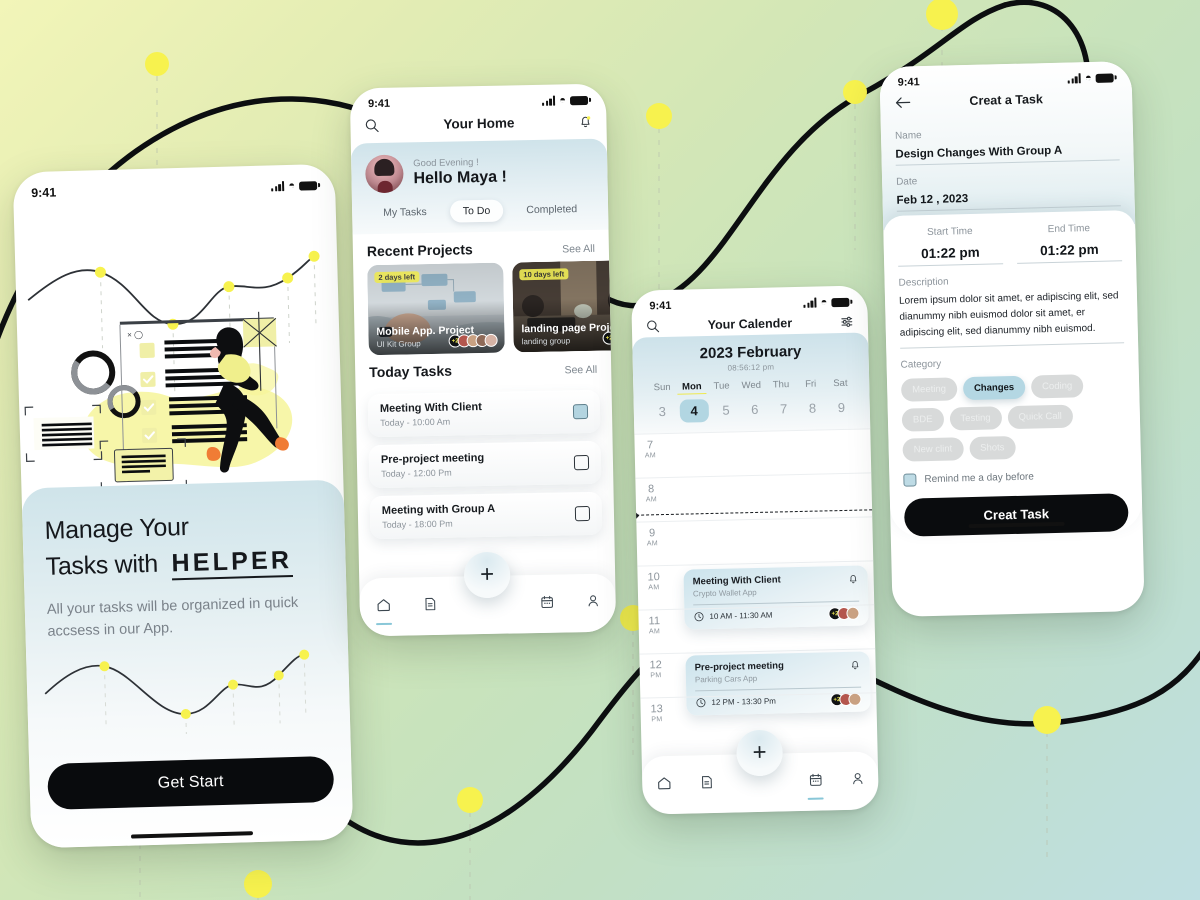 This screenshot has width=1200, height=900. I want to click on weekday-wed: Wed, so click(751, 387).